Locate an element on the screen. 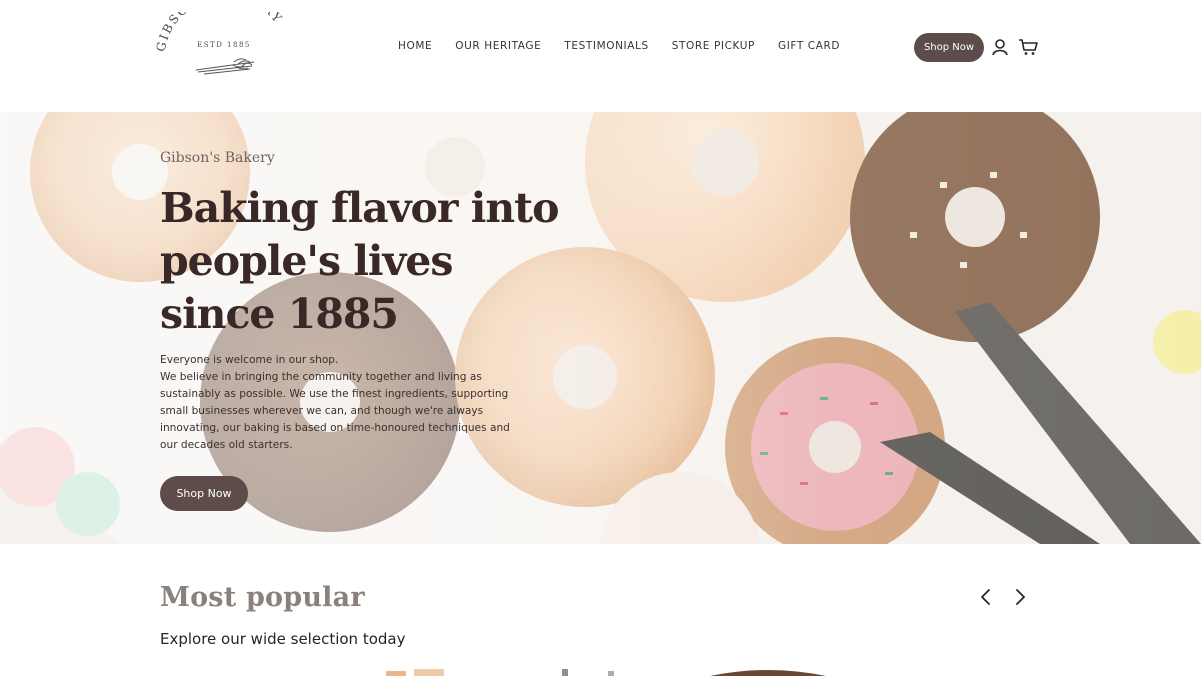  wheat-icon is located at coordinates (225, 66).